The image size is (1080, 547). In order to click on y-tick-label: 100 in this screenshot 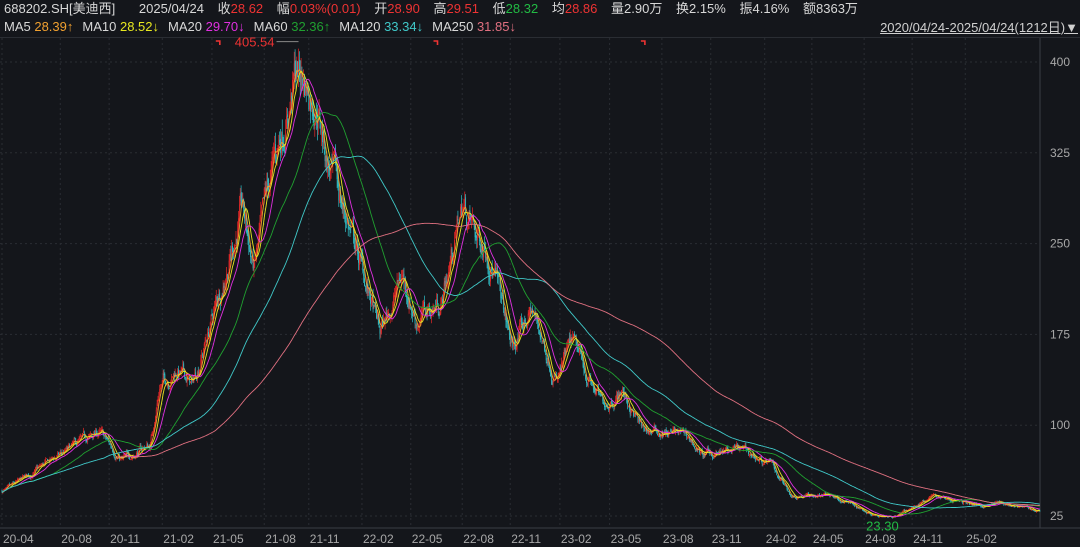, I will do `click(1060, 425)`.